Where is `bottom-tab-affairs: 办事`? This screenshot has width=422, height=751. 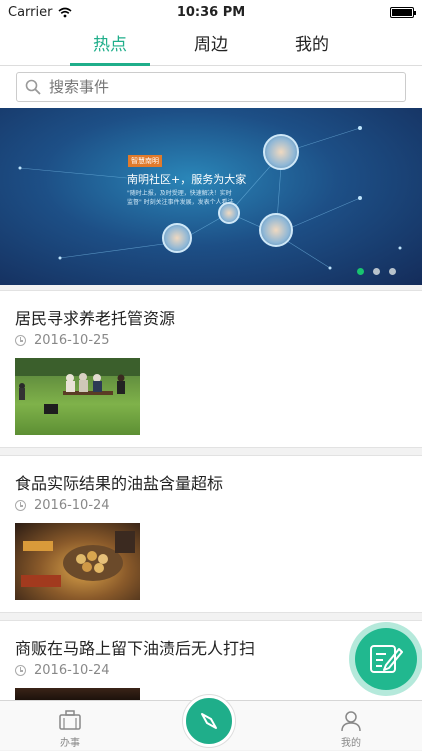
bottom-tab-affairs: 办事 is located at coordinates (70, 726).